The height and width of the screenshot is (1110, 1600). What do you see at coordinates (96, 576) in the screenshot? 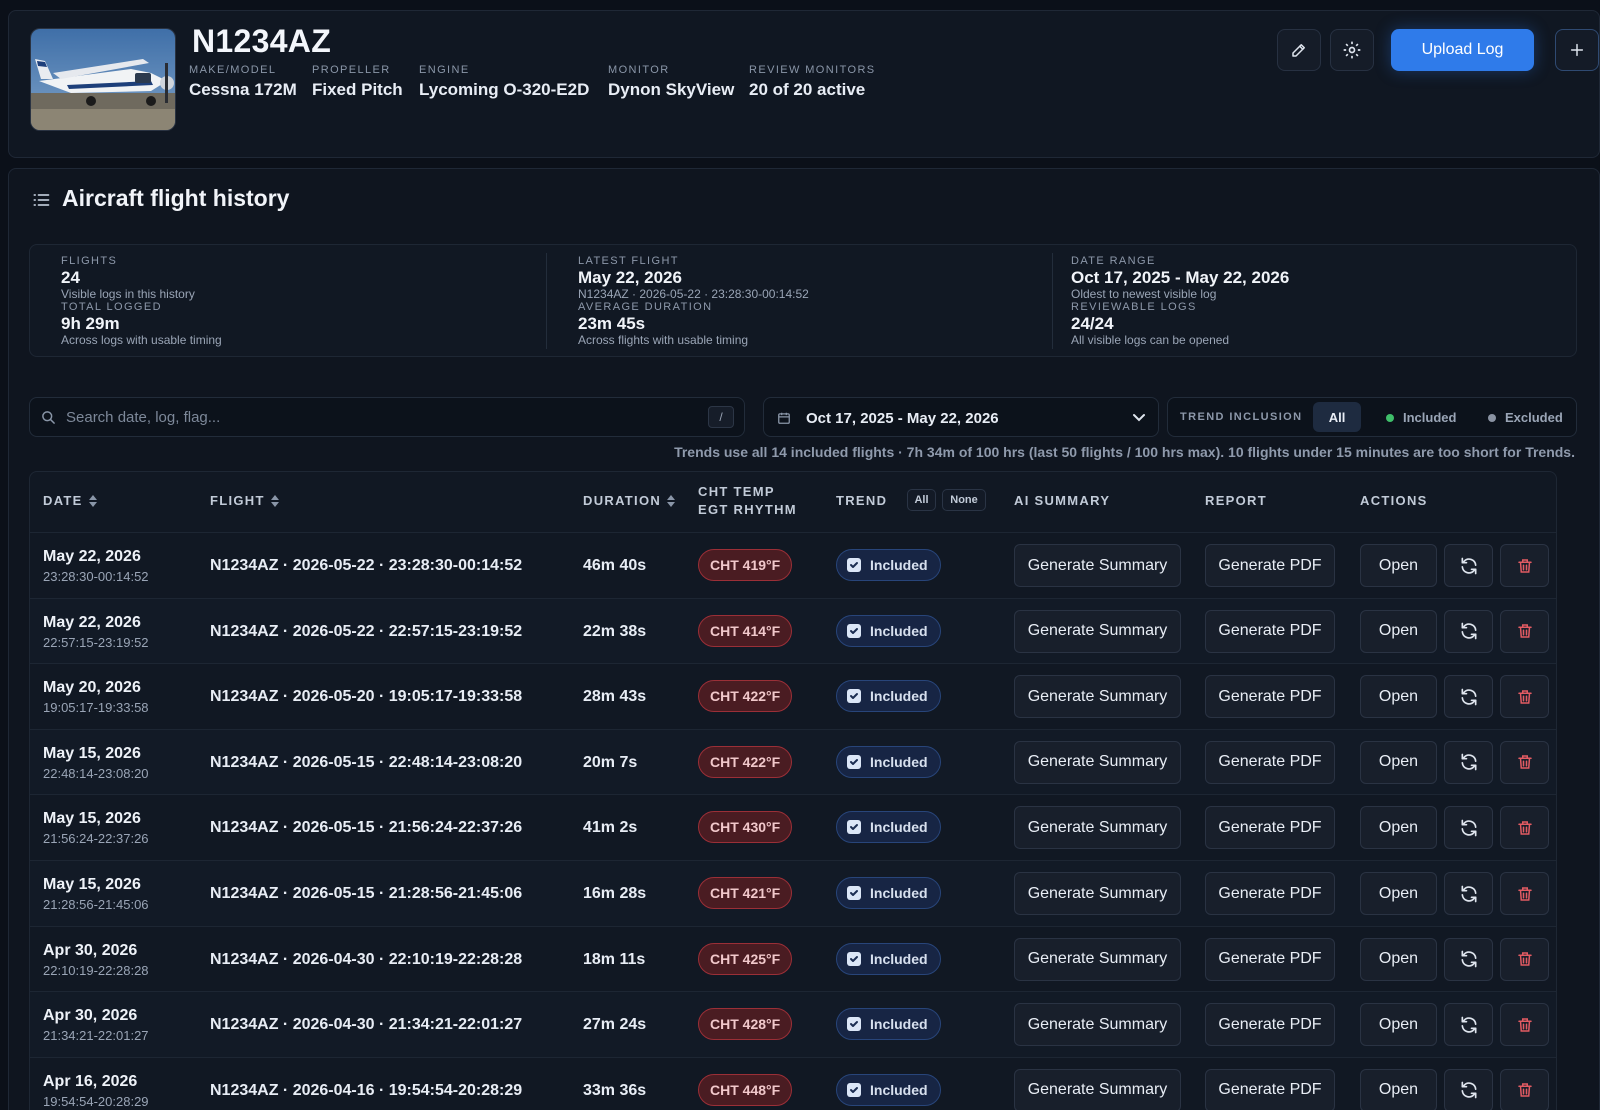
I see `flight-time-range: 23:28:30-00:14:52` at bounding box center [96, 576].